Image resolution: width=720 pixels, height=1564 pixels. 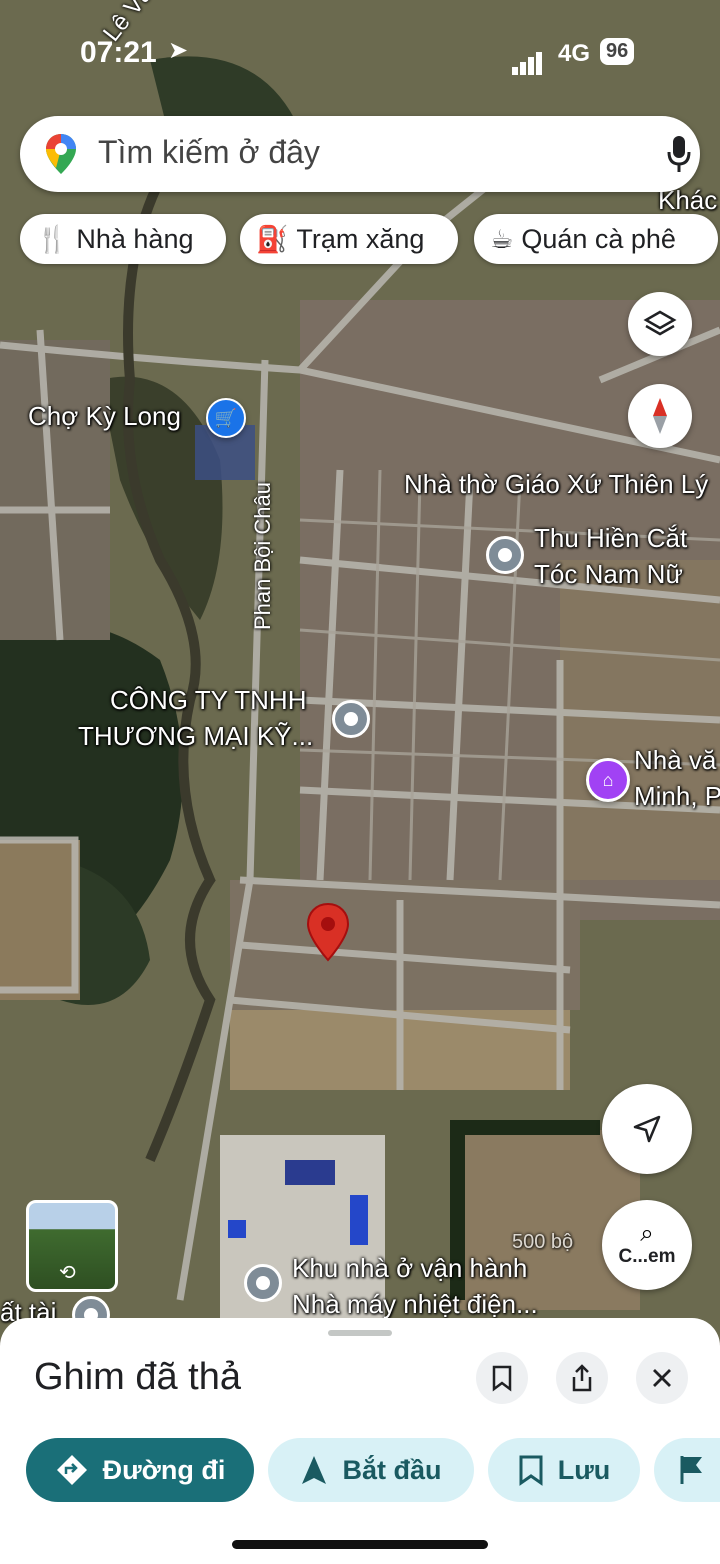 I want to click on layers-icon, so click(x=660, y=323).